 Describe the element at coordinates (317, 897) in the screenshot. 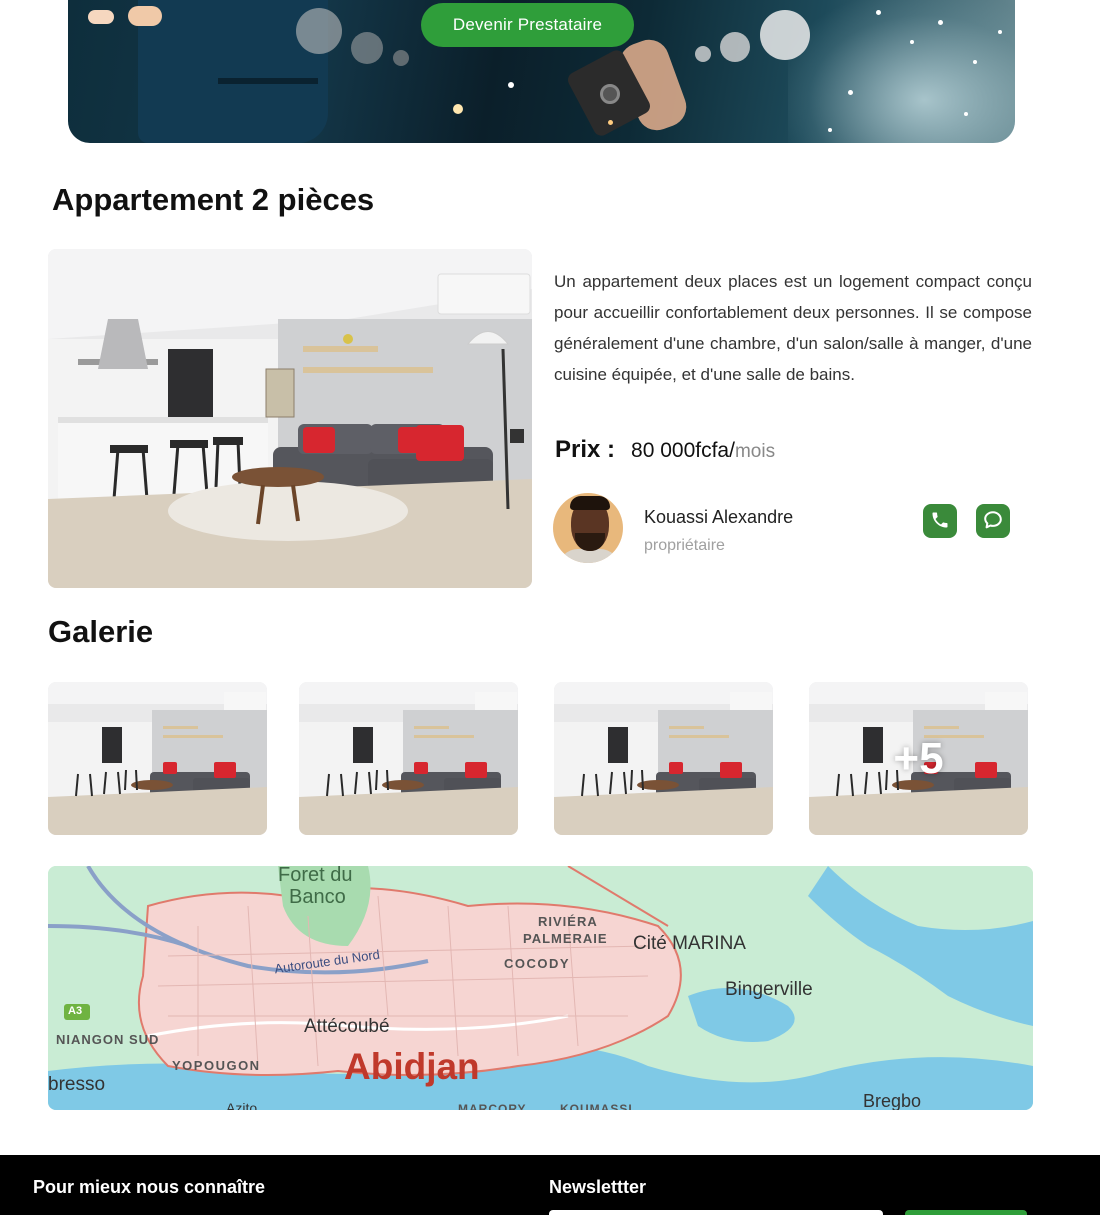

I see `map-label-banco: Banco` at that location.